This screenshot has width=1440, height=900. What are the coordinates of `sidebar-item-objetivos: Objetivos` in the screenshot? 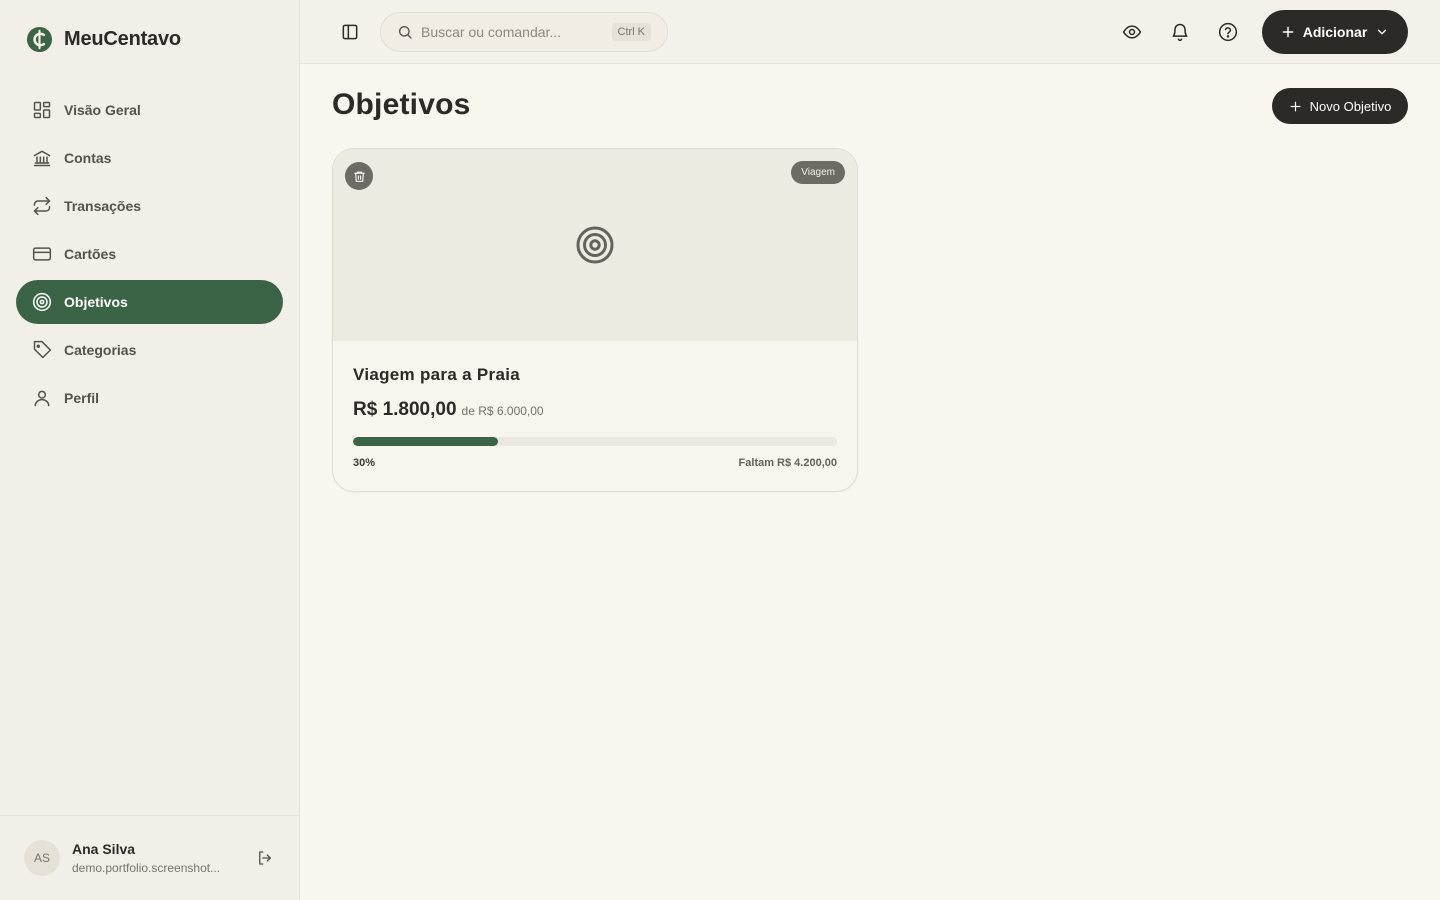 It's located at (149, 302).